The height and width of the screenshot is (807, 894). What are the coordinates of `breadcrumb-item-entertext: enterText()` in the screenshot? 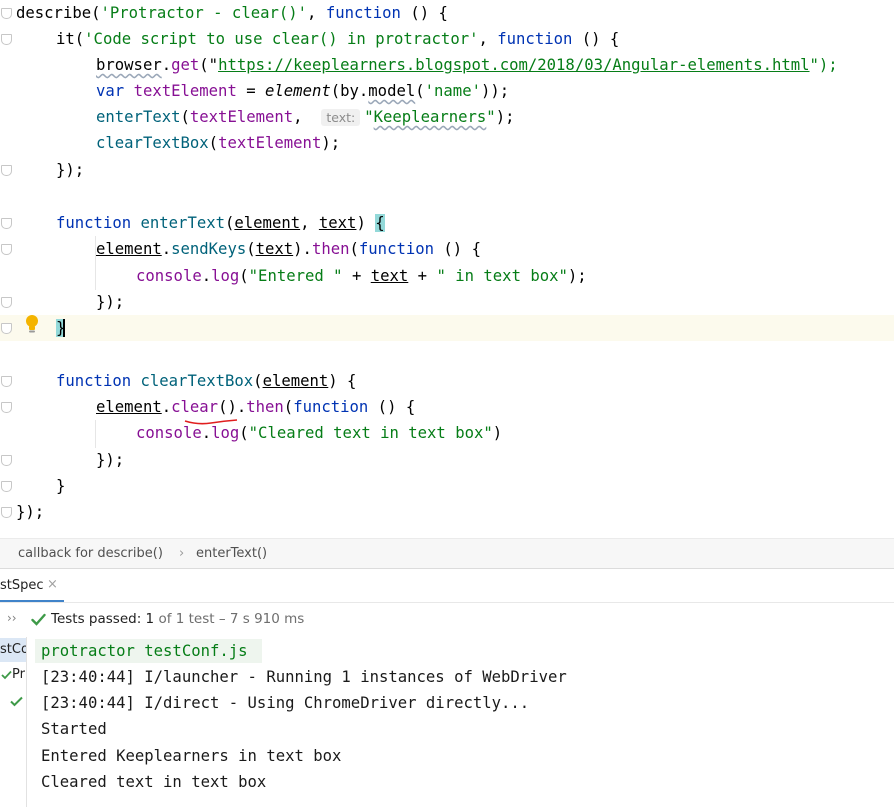 It's located at (231, 553).